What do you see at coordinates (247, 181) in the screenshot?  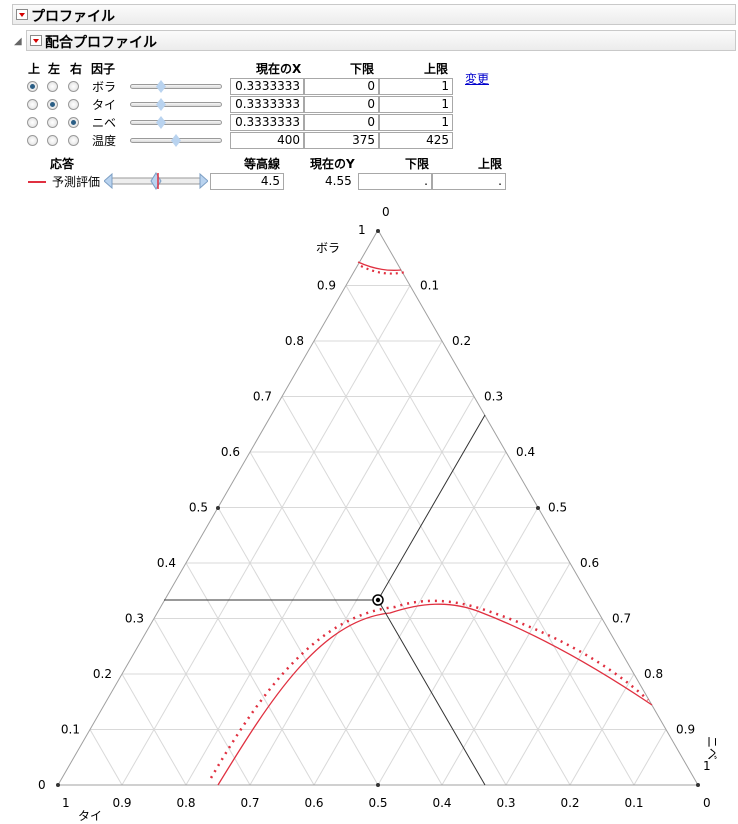 I see `contour-field: 4.5` at bounding box center [247, 181].